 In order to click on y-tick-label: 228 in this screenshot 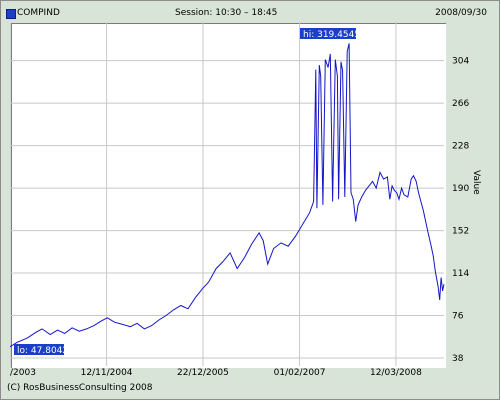, I will do `click(460, 147)`.